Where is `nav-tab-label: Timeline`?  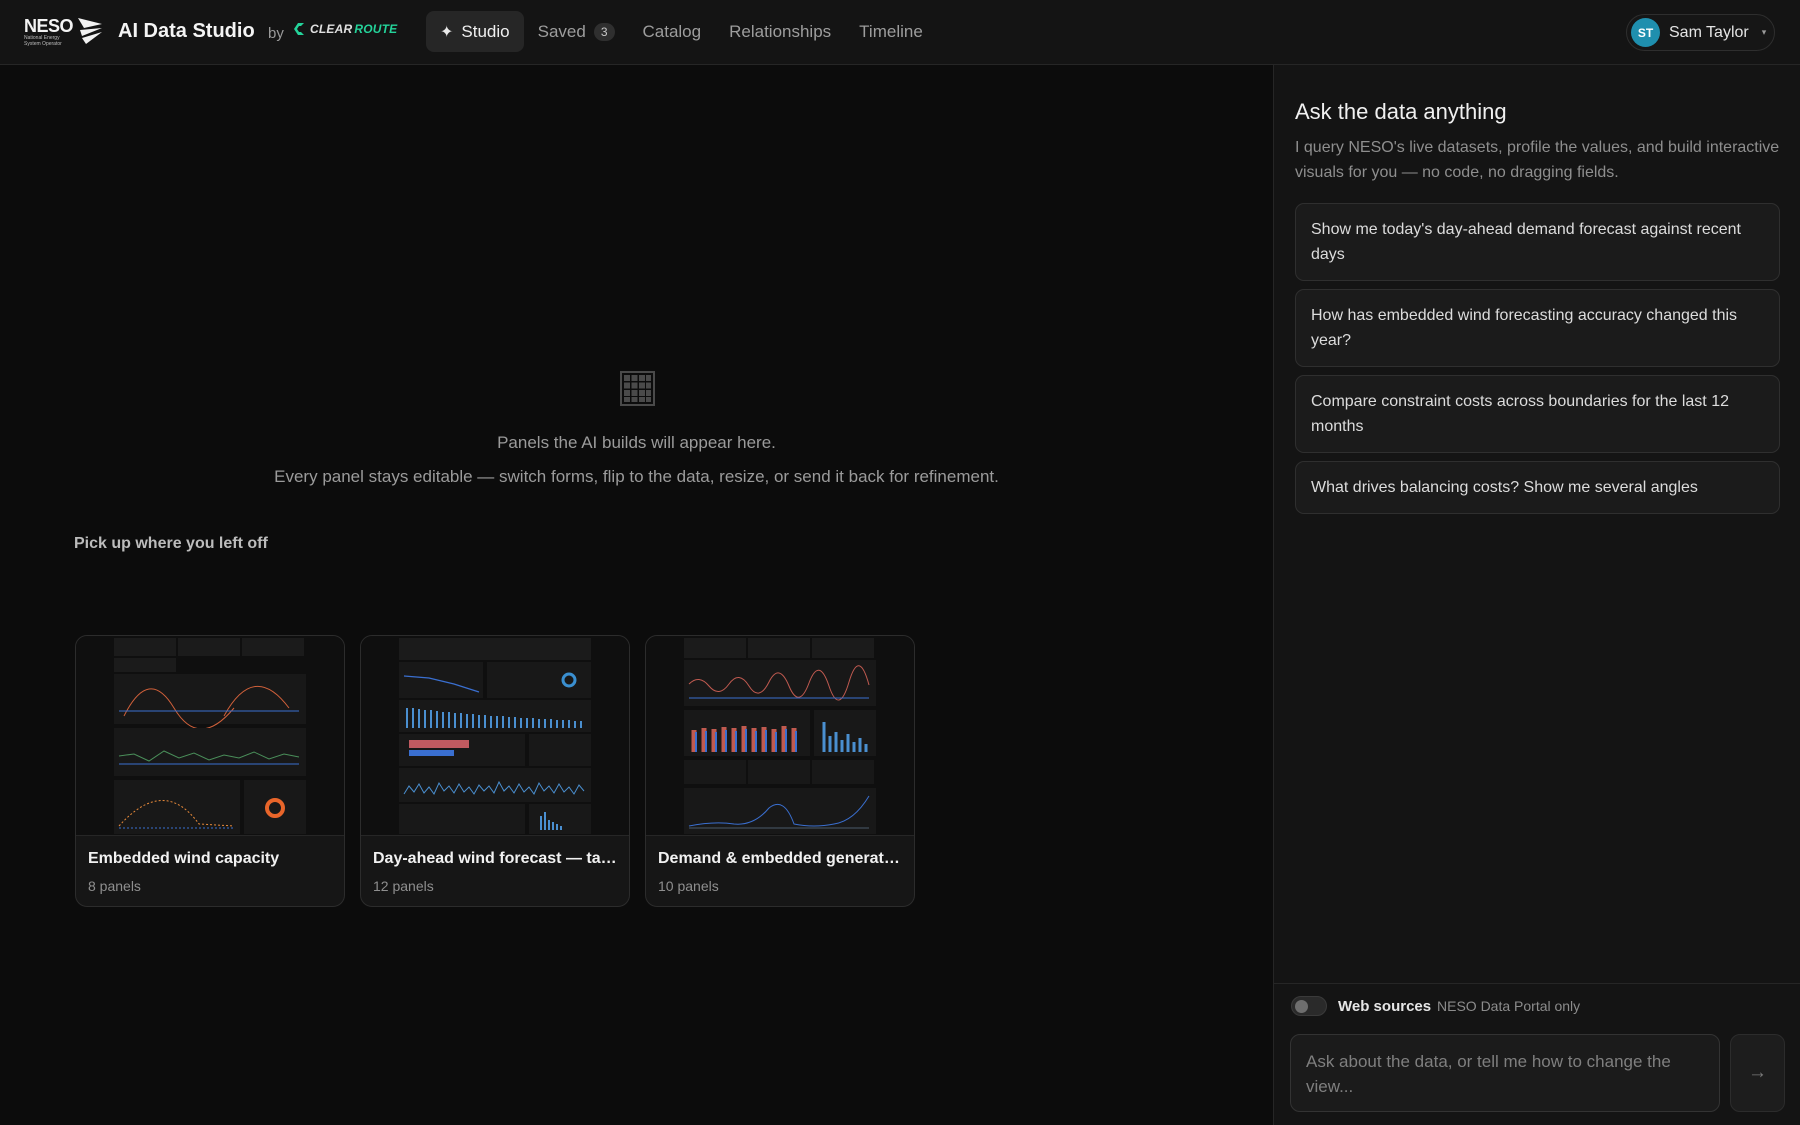 nav-tab-label: Timeline is located at coordinates (891, 31).